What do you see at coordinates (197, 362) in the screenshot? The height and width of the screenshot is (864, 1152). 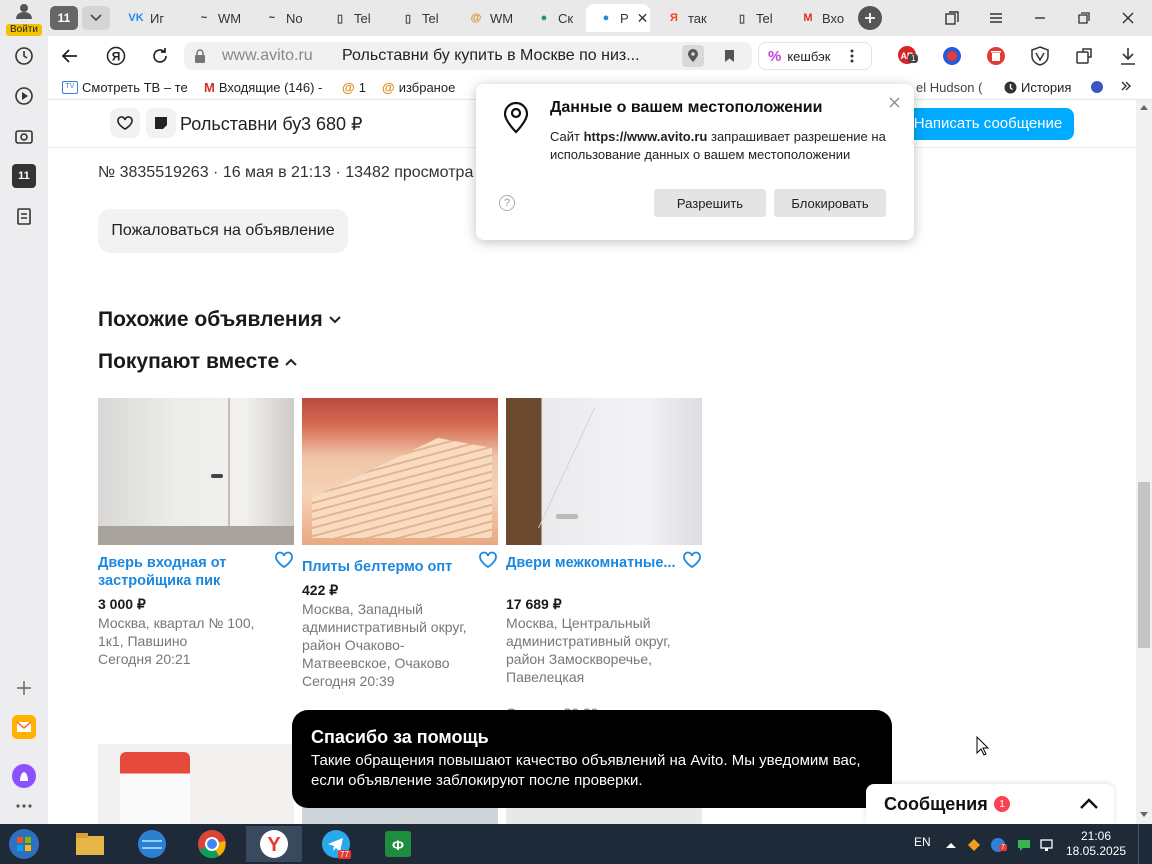 I see `buy-together-toggle: Покупают вместе` at bounding box center [197, 362].